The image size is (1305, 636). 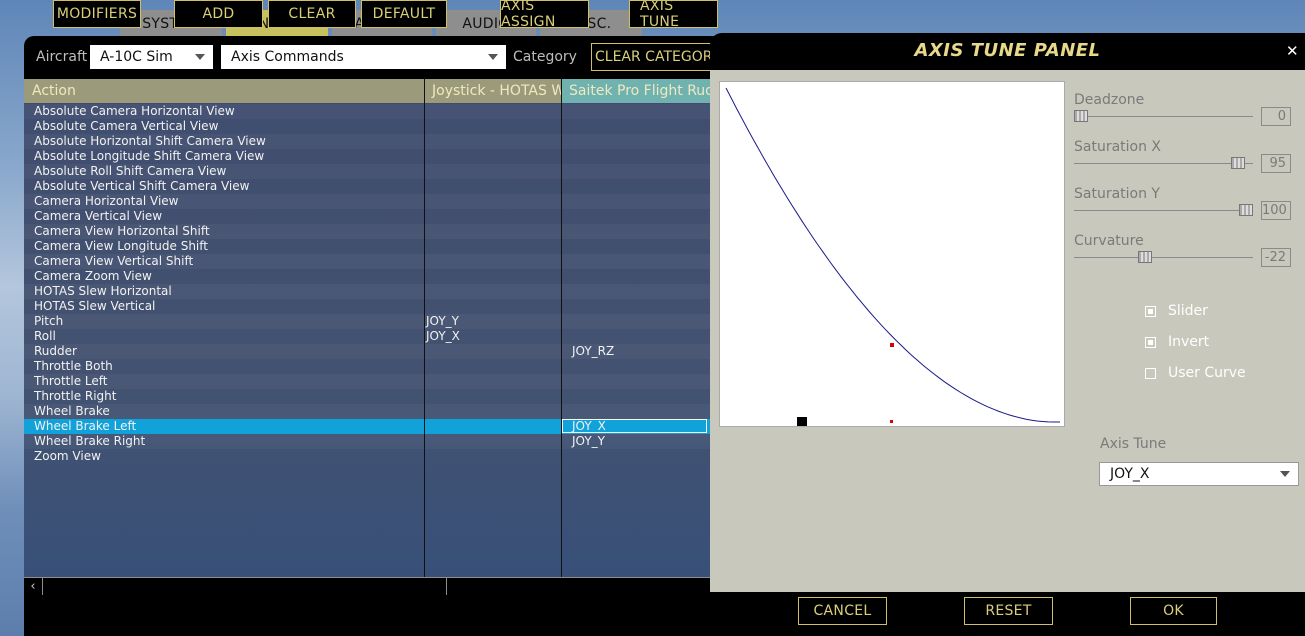 I want to click on table-row: Absolute Camera Horizontal View, so click(x=367, y=111).